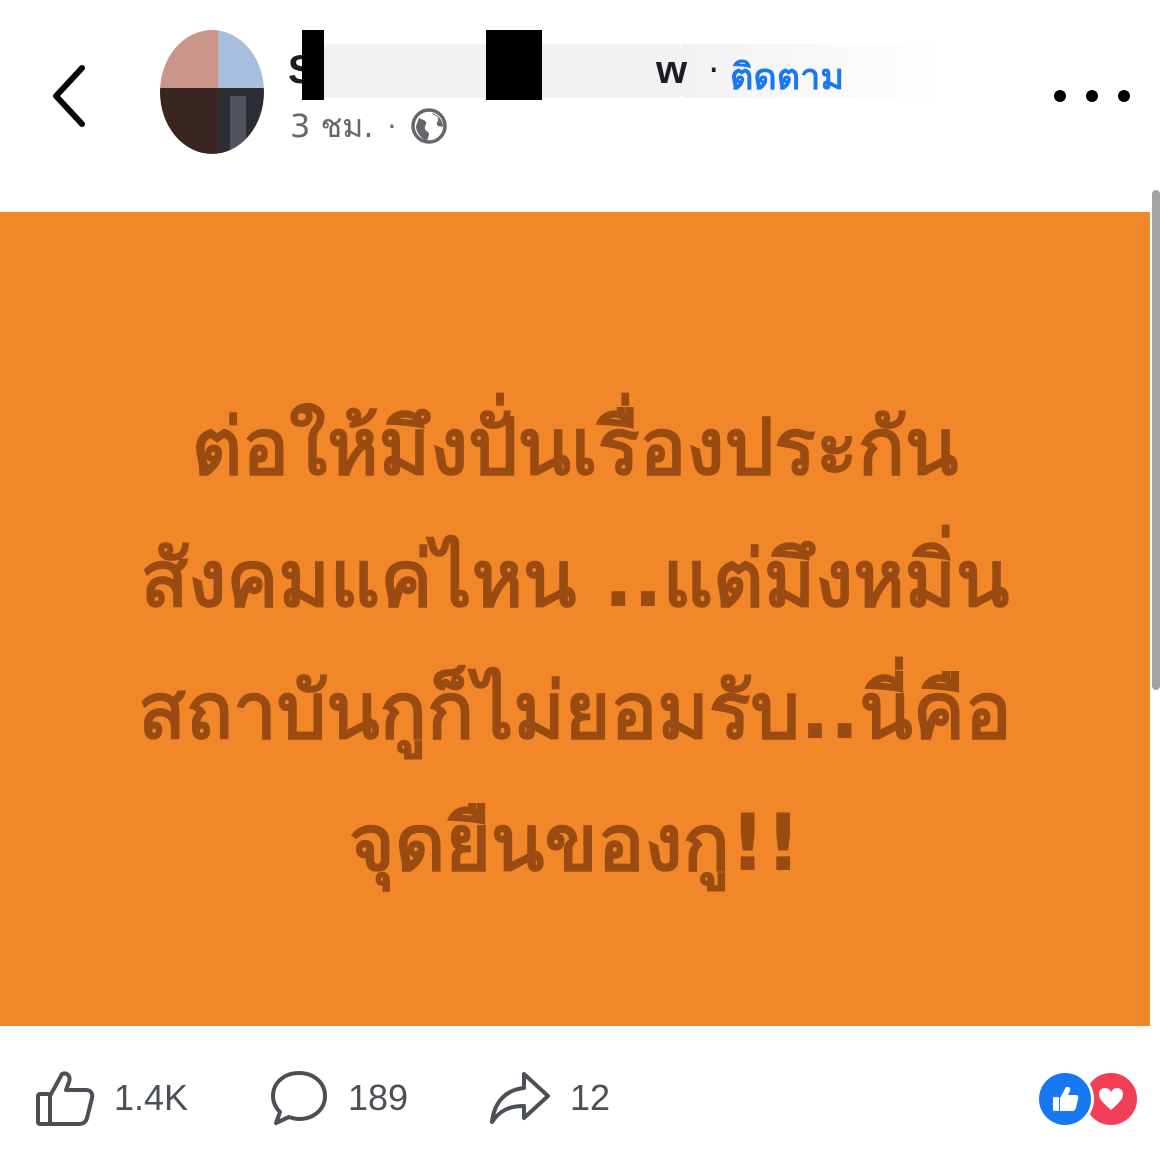 Image resolution: width=1170 pixels, height=1167 pixels. What do you see at coordinates (378, 1097) in the screenshot?
I see `comment-count: 189` at bounding box center [378, 1097].